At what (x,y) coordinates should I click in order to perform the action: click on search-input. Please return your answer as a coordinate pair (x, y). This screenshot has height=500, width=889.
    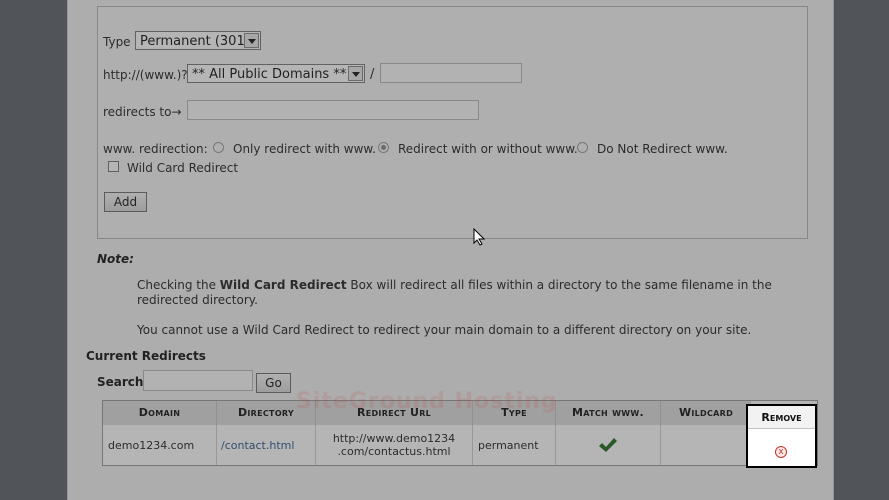
    Looking at the image, I should click on (198, 380).